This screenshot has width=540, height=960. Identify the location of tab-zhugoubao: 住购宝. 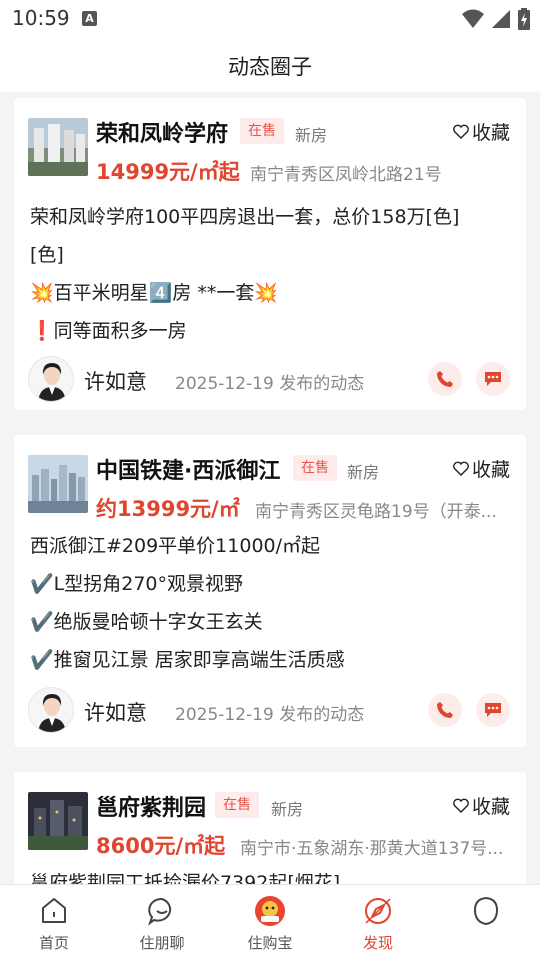
(270, 922).